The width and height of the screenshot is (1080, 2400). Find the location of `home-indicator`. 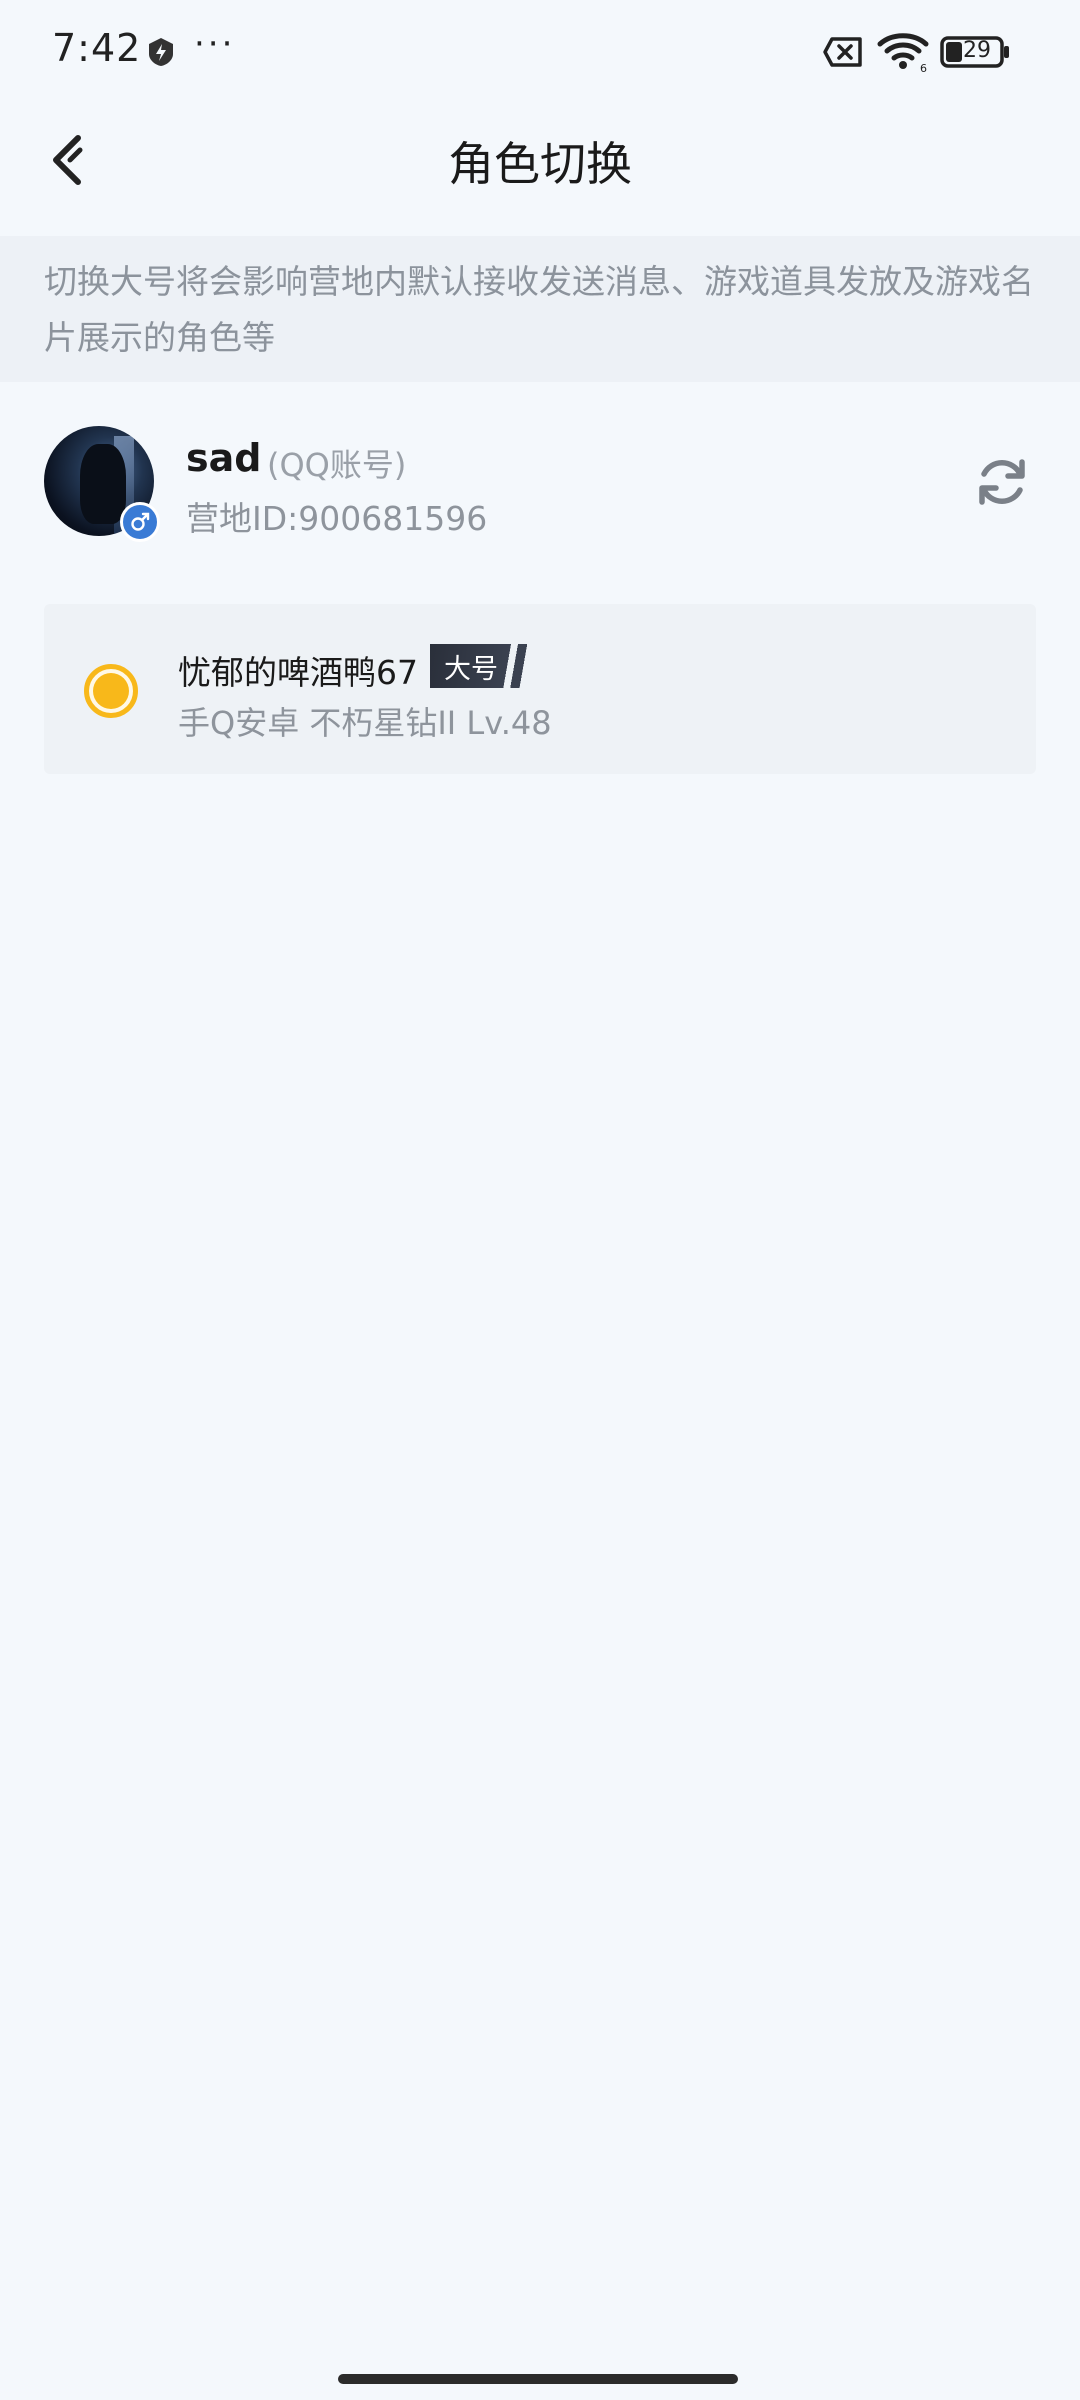

home-indicator is located at coordinates (538, 2379).